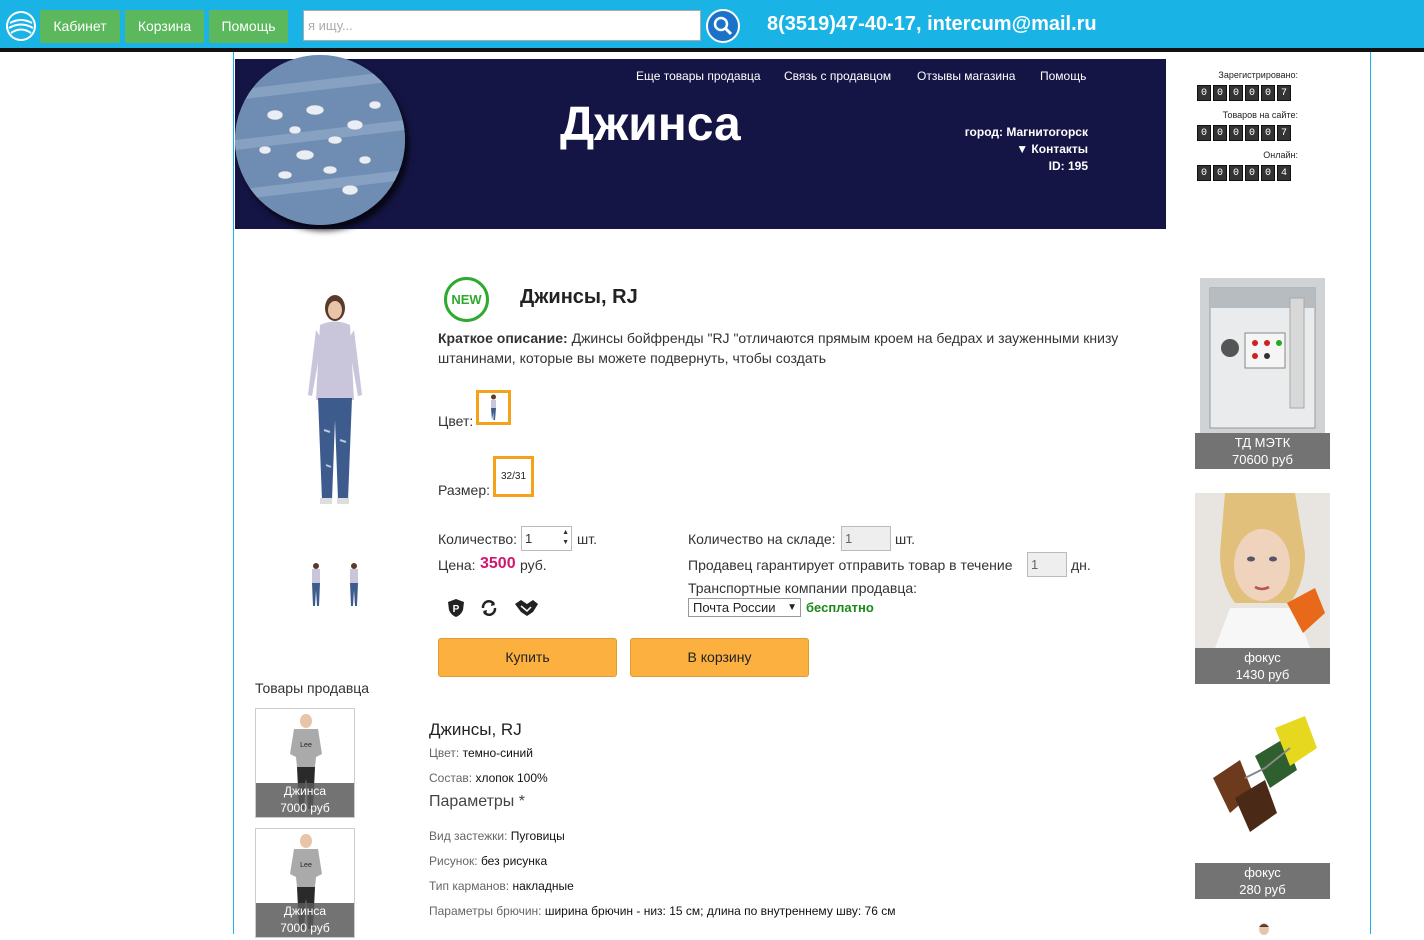 This screenshot has width=1424, height=940. Describe the element at coordinates (1081, 565) in the screenshot. I see `guarantee-unit: дн.` at that location.